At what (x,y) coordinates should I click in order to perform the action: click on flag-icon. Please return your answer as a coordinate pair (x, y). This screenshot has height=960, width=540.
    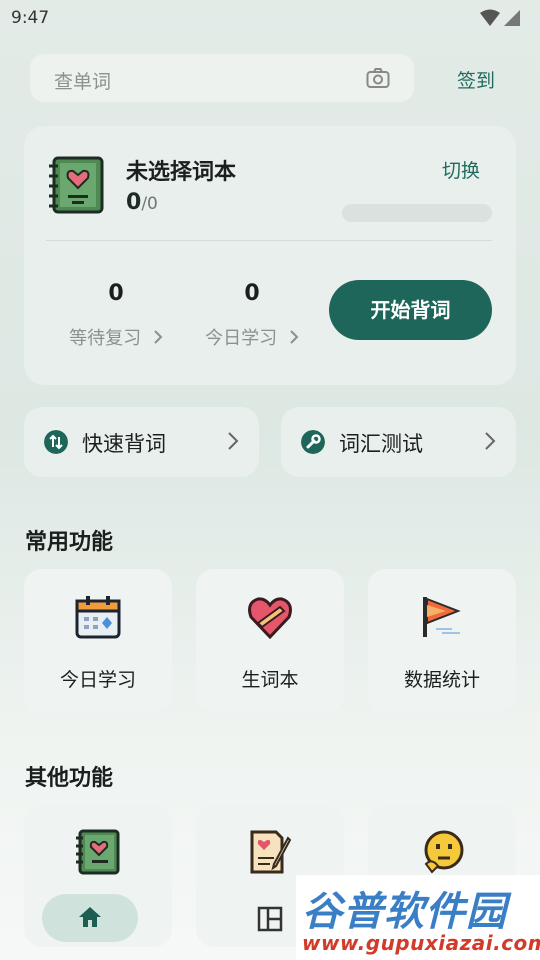
    Looking at the image, I should click on (442, 617).